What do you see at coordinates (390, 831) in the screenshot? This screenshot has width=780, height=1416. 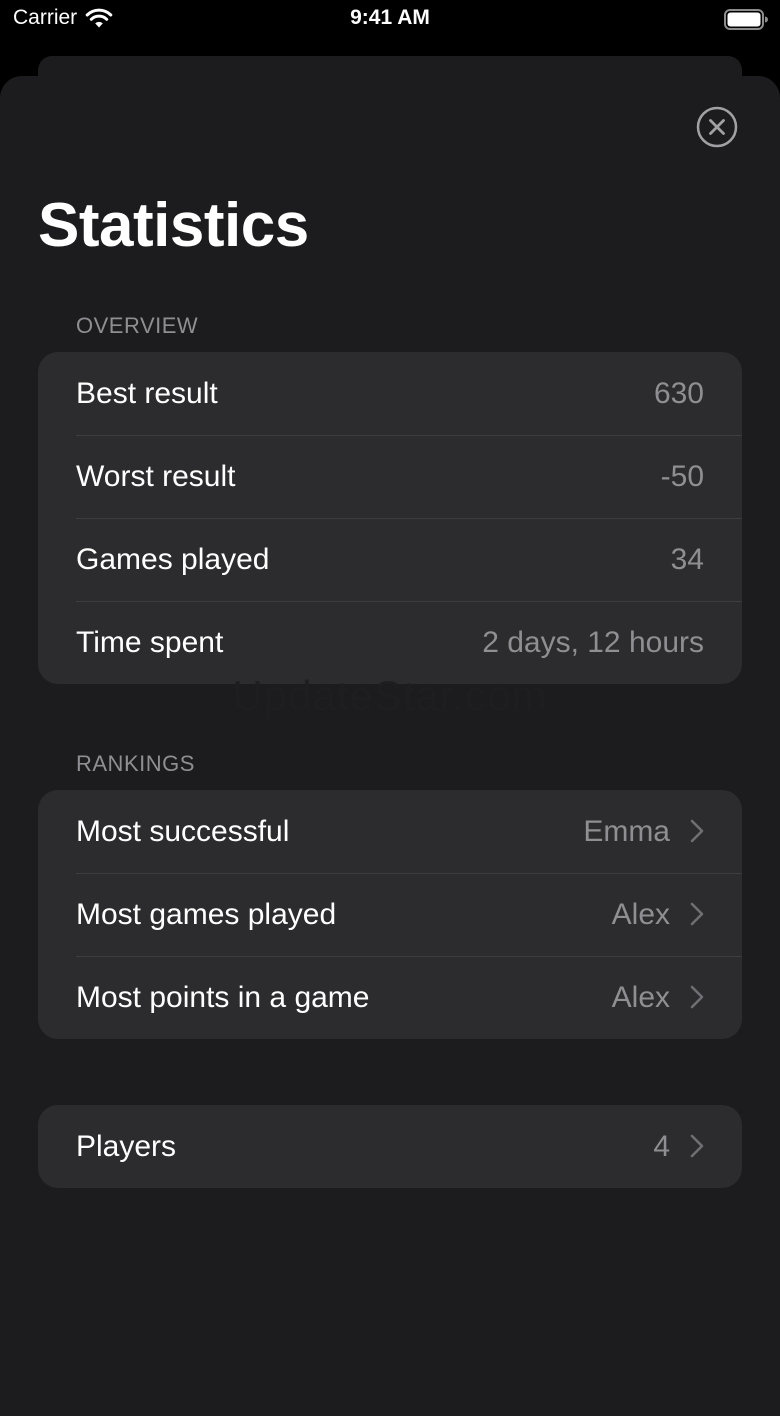 I see `rankings-row-most-successful: Most successful Emma` at bounding box center [390, 831].